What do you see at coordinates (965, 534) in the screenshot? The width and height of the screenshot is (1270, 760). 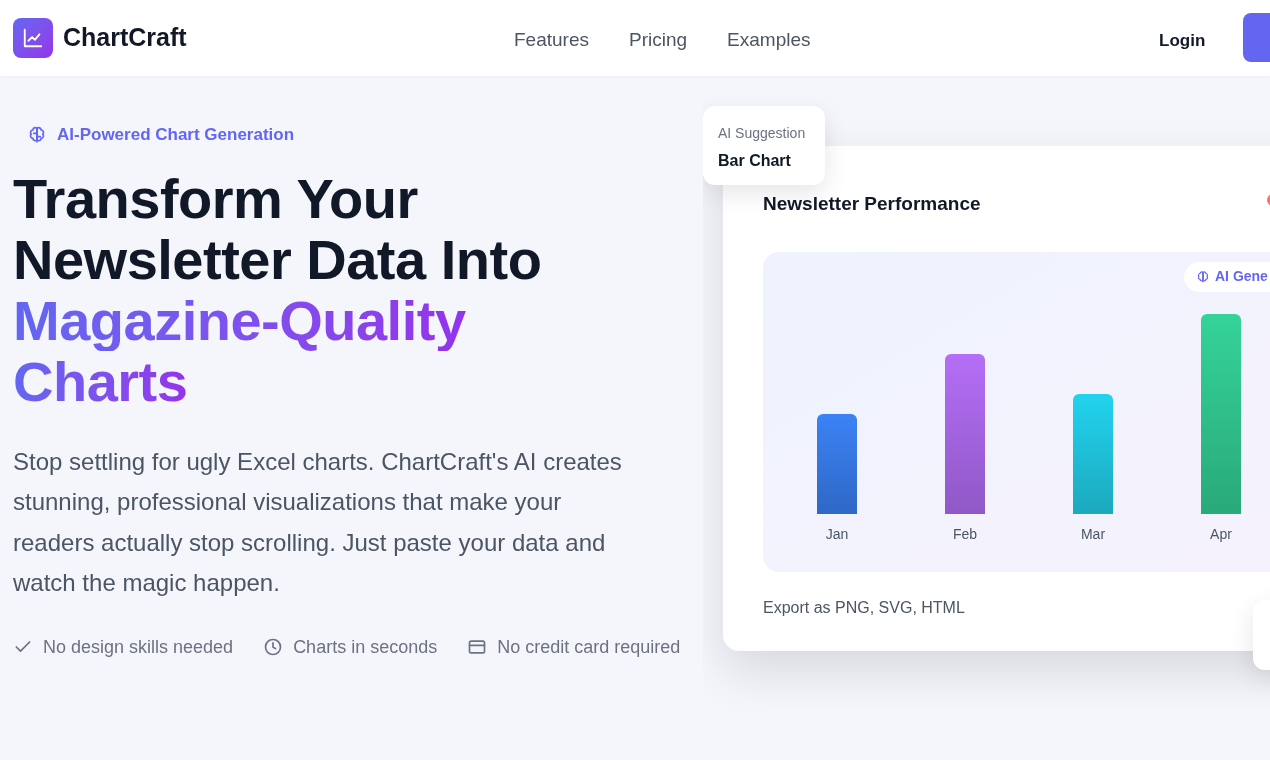 I see `bar-label: Feb` at bounding box center [965, 534].